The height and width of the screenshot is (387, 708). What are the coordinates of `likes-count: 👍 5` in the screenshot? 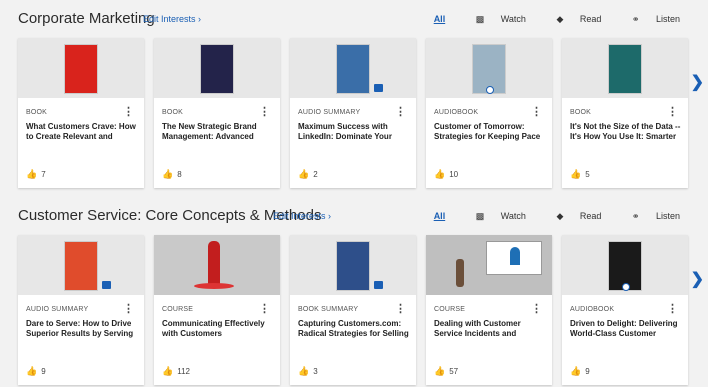 It's located at (580, 174).